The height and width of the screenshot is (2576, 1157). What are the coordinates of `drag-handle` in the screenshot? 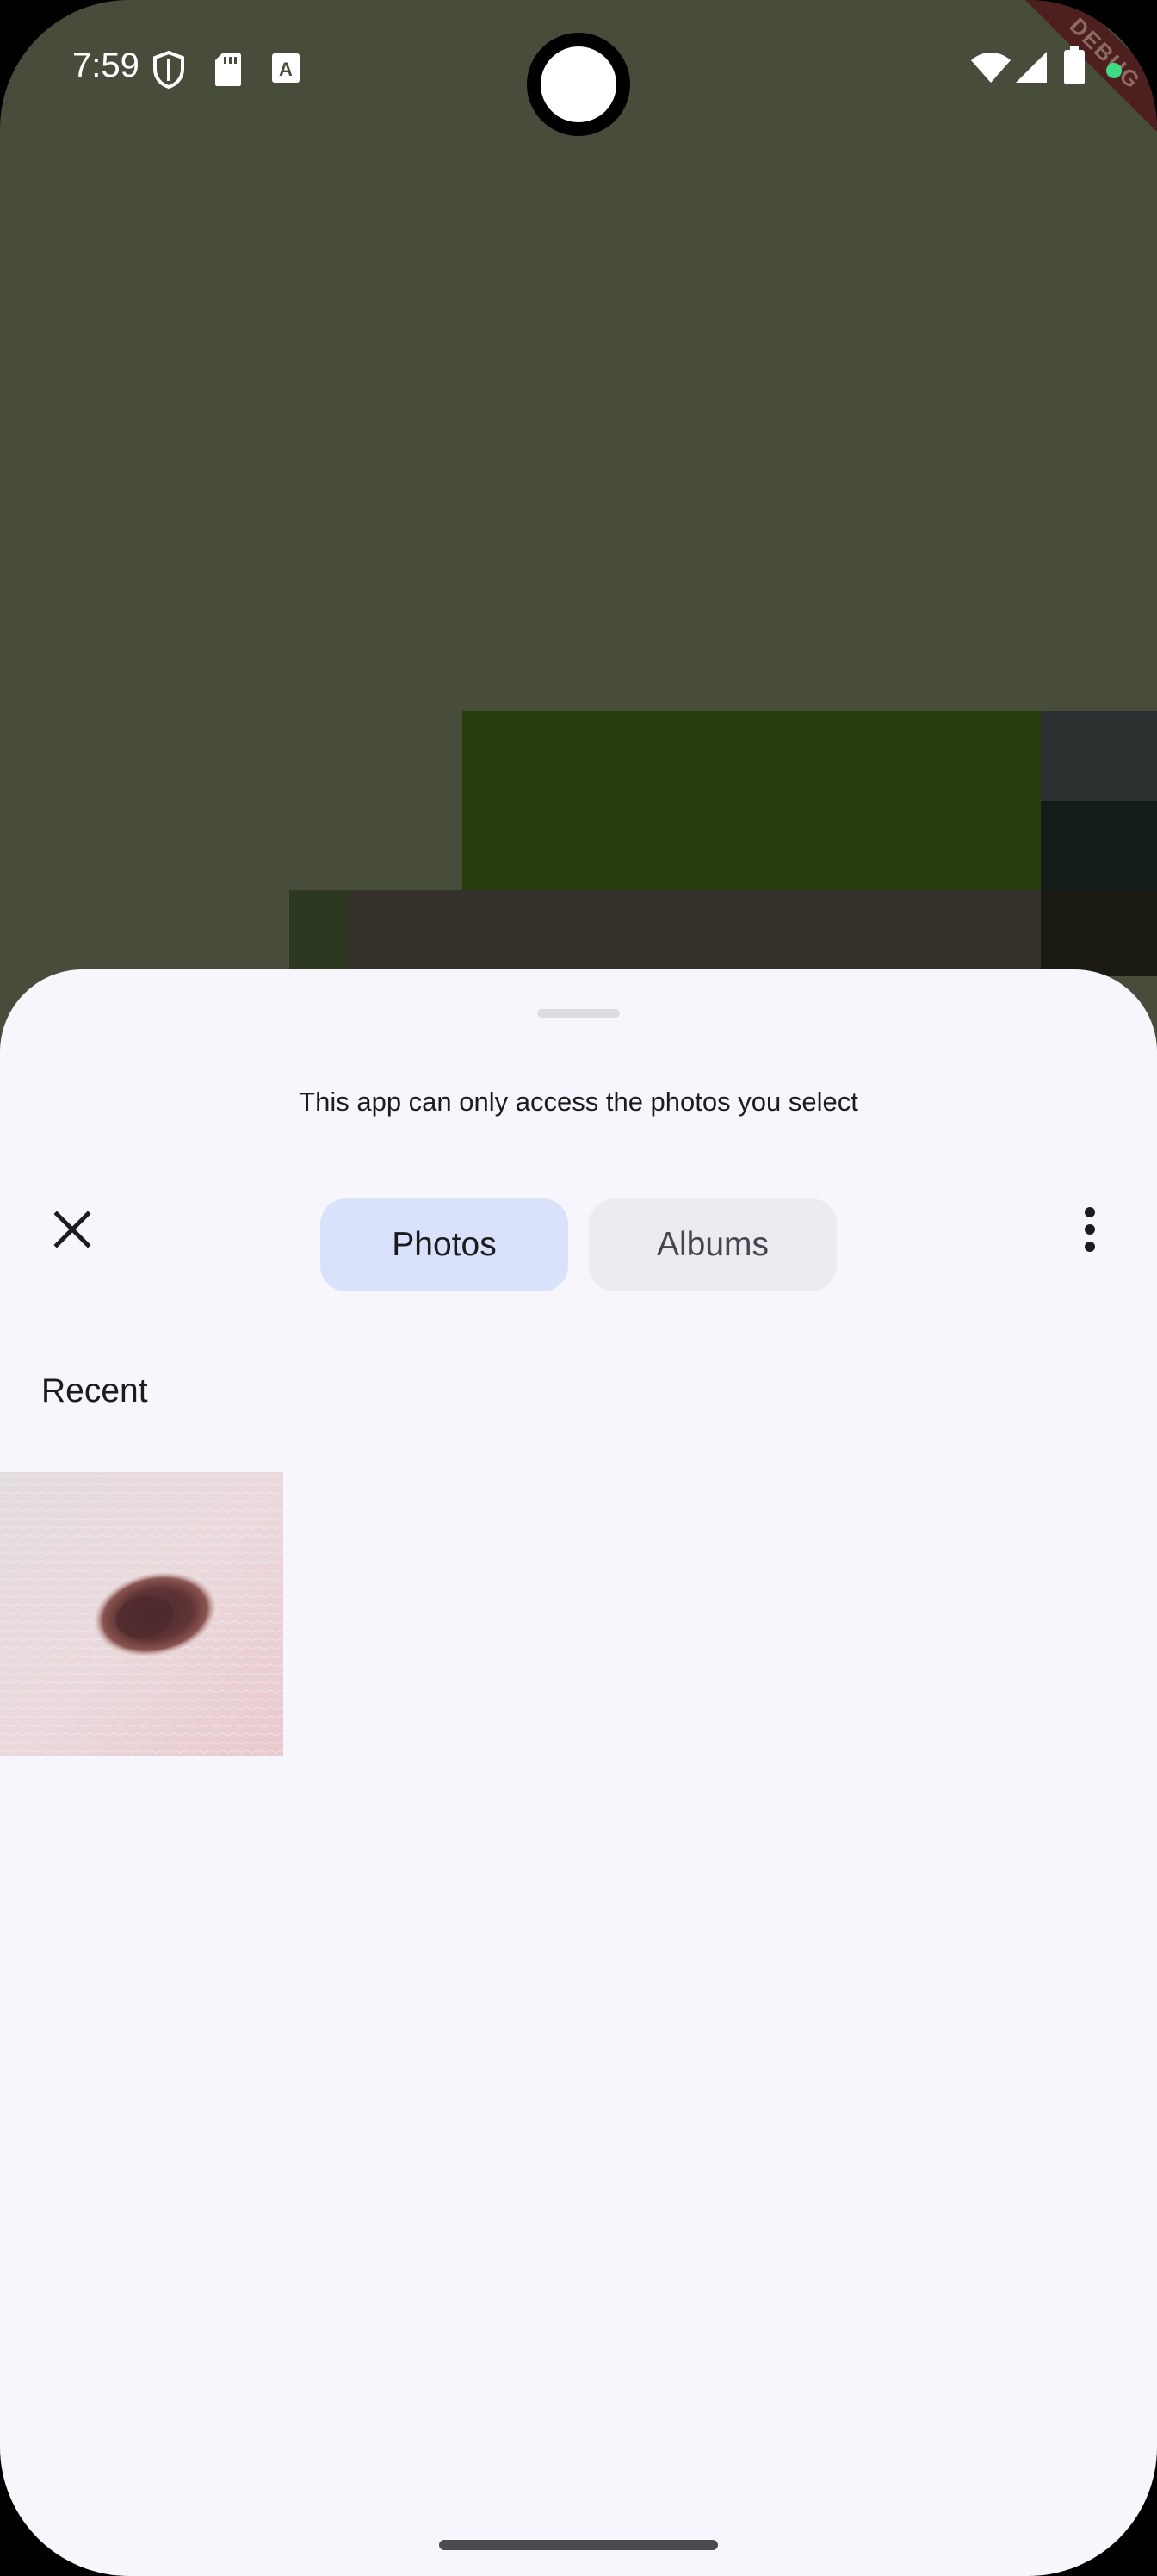 It's located at (579, 1014).